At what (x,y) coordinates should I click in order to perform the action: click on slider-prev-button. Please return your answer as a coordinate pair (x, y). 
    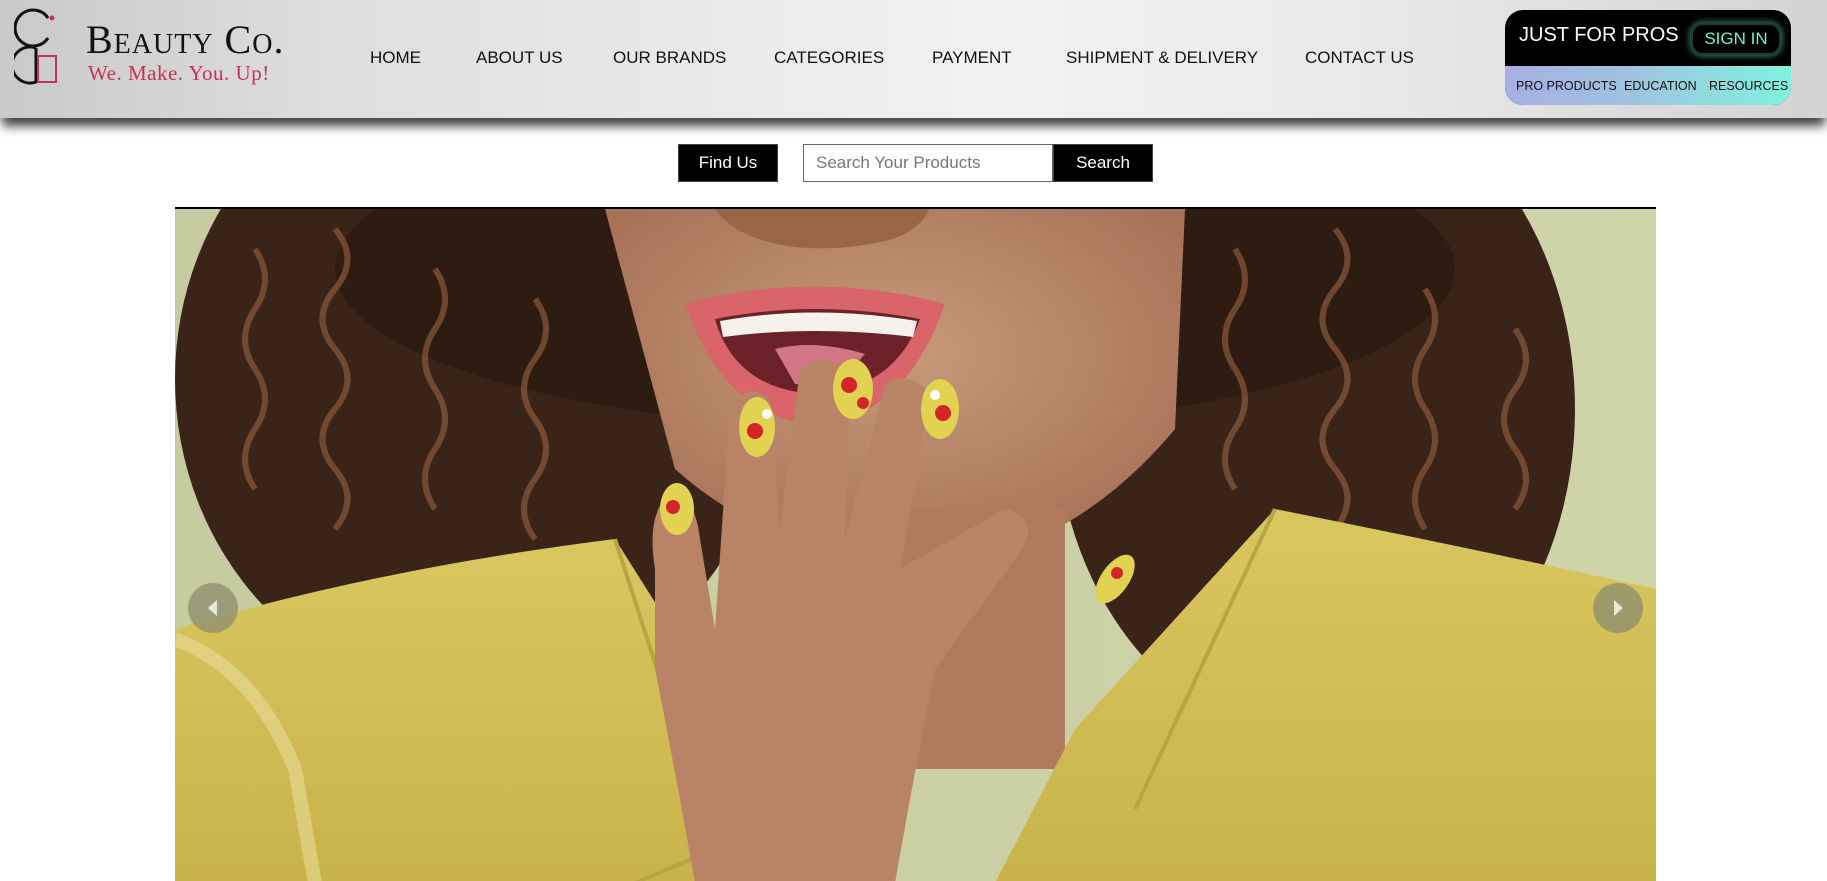
    Looking at the image, I should click on (213, 608).